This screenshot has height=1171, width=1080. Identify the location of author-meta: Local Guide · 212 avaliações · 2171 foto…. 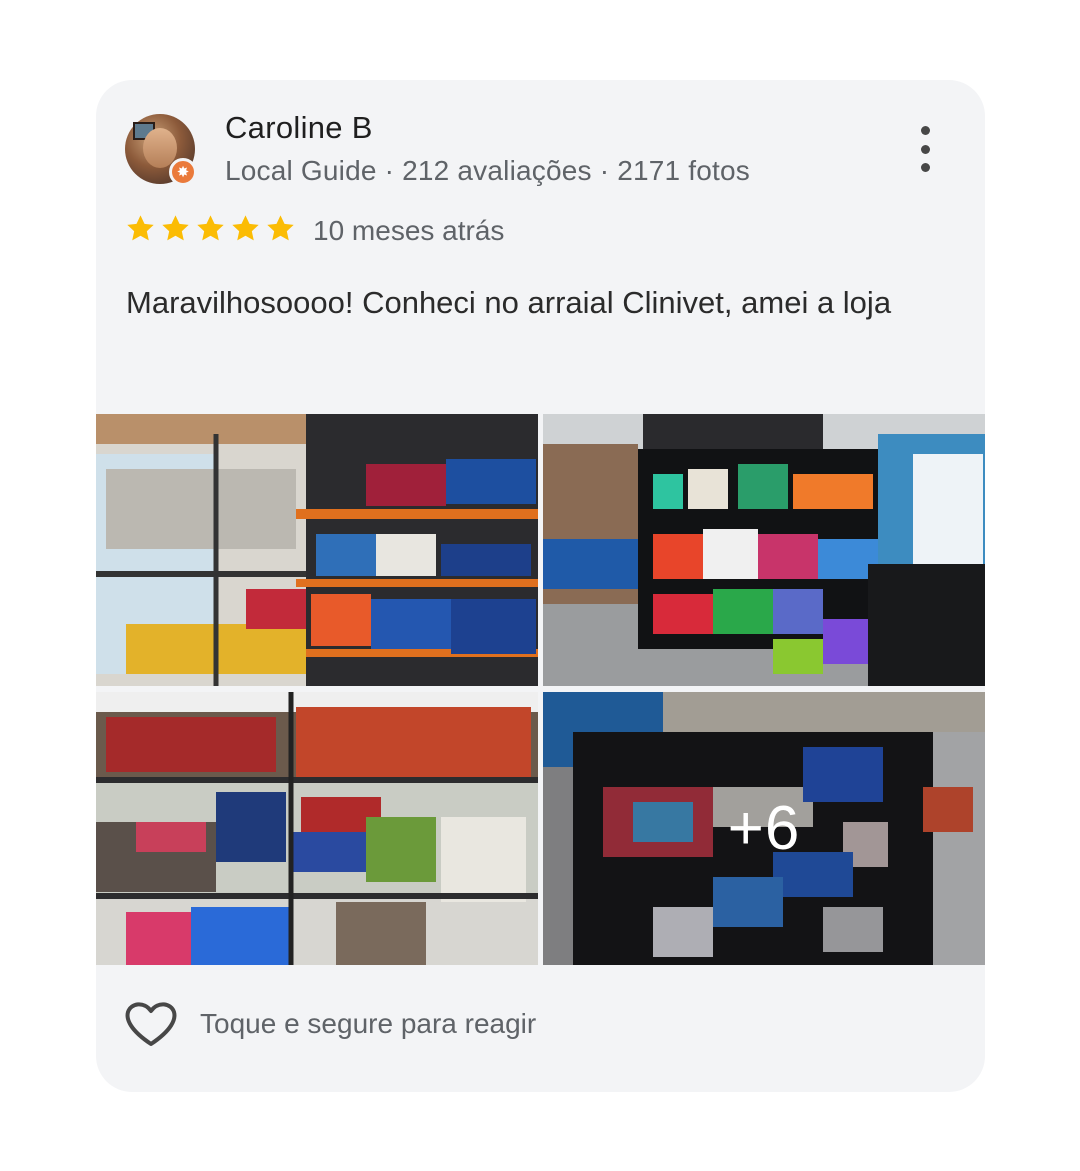
(487, 170).